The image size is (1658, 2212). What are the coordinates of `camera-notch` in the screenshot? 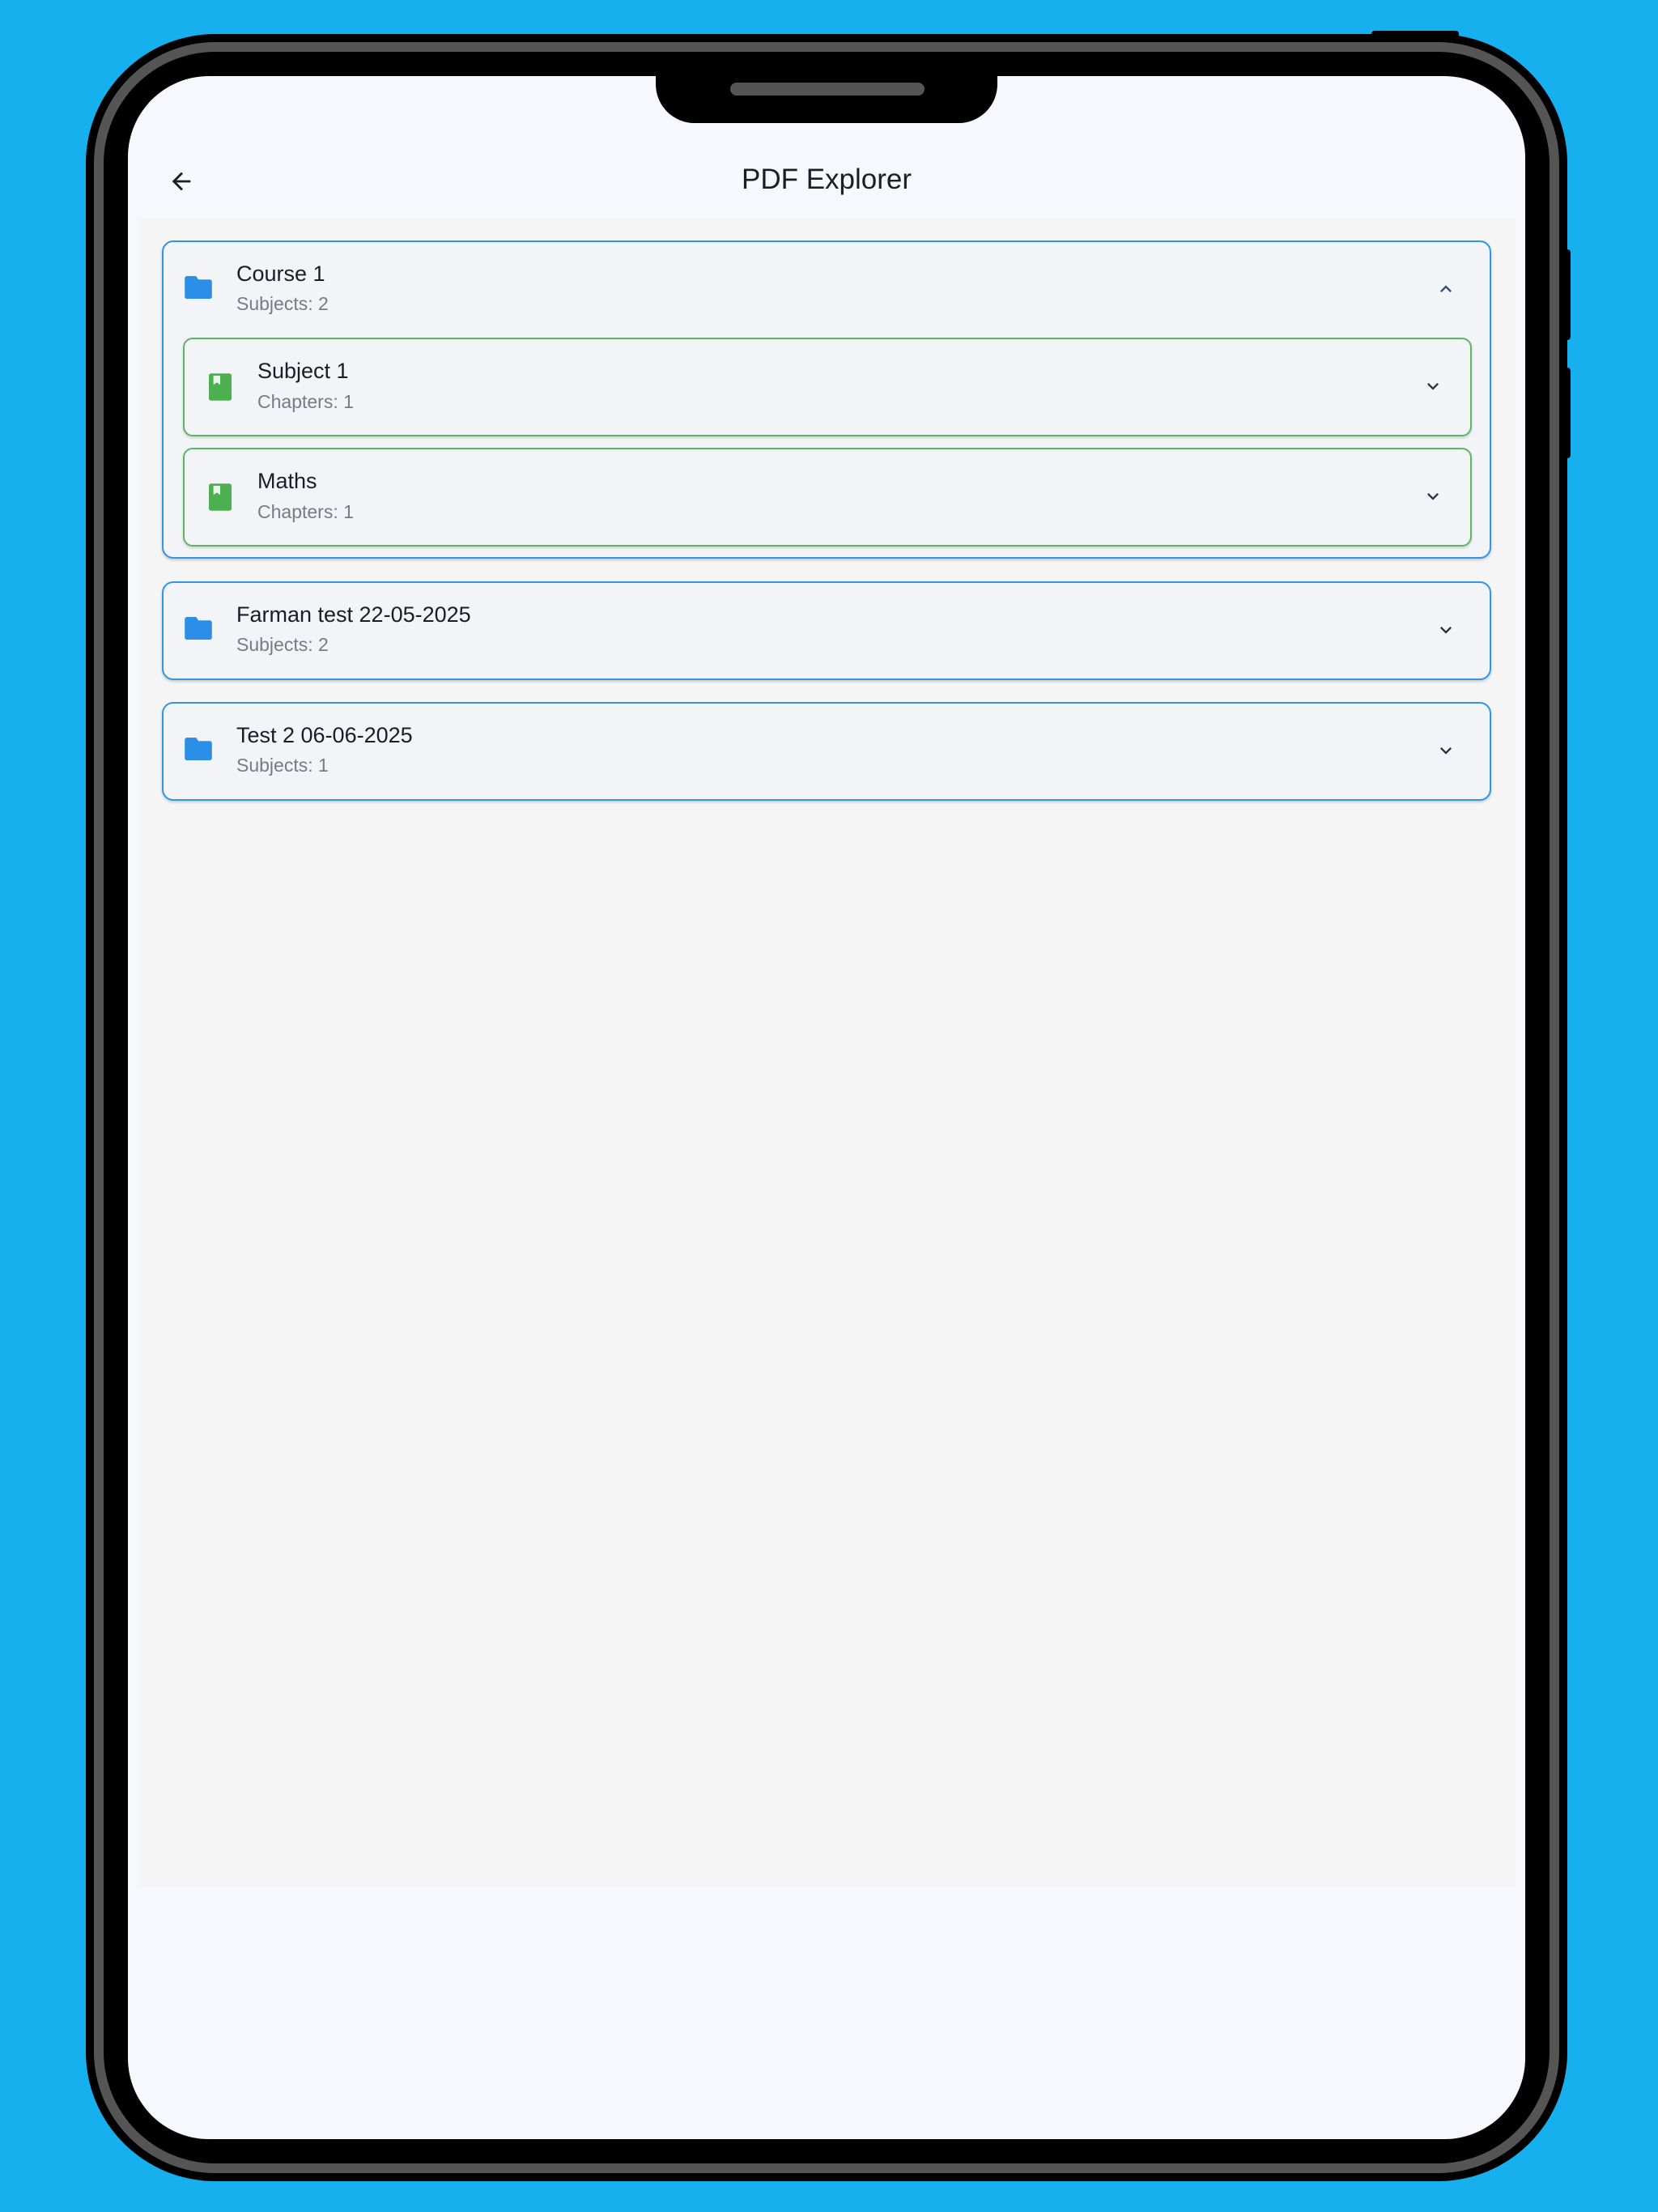 It's located at (826, 99).